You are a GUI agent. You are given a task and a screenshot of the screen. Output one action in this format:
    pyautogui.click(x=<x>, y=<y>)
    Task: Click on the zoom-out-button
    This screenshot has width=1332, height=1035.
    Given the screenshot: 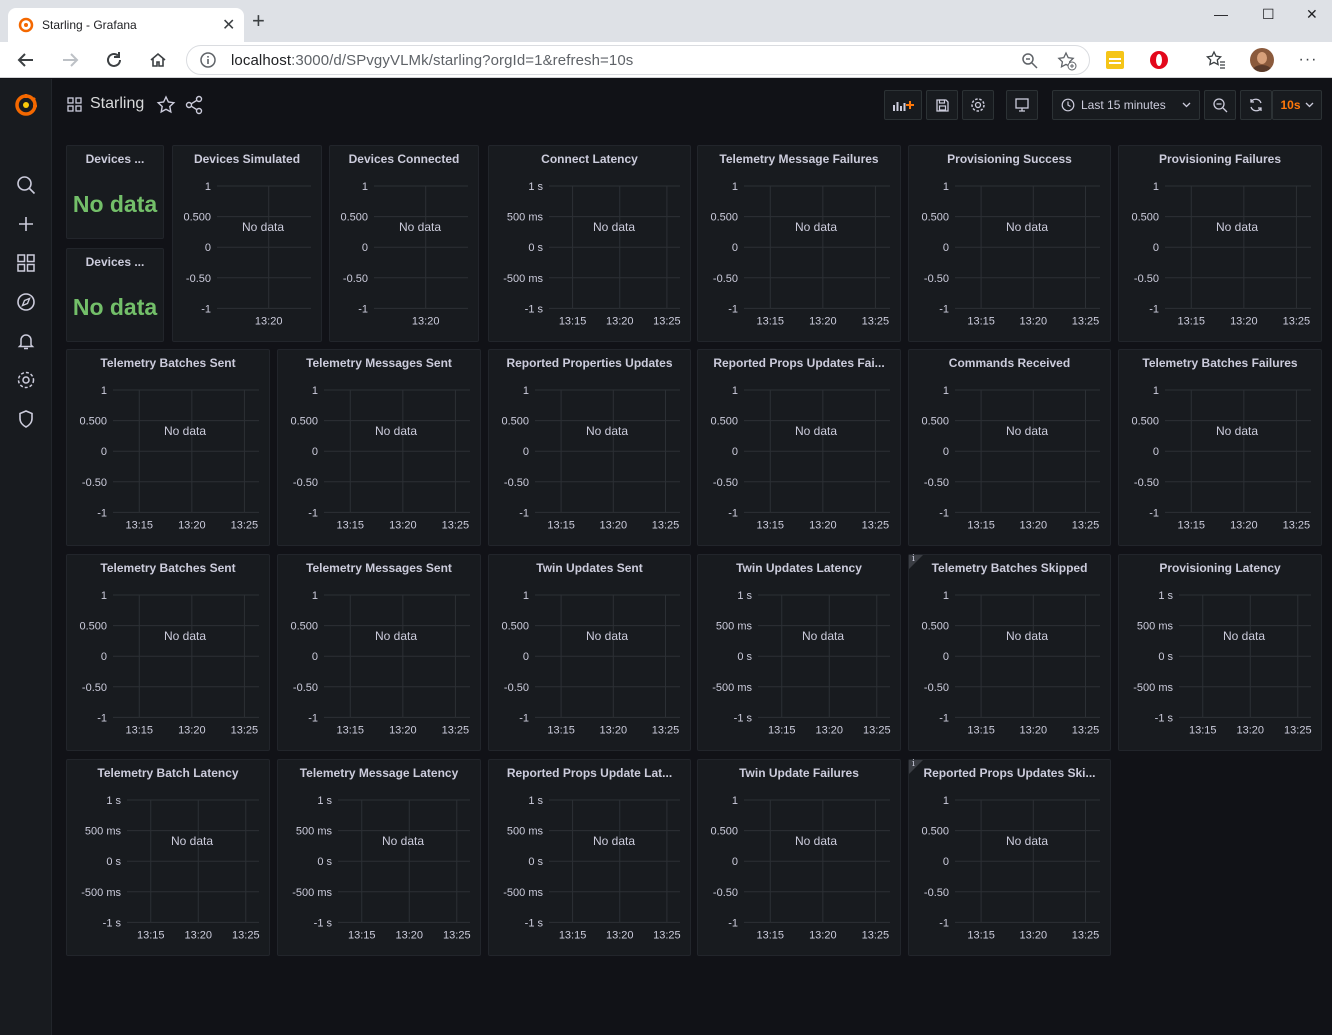 What is the action you would take?
    pyautogui.click(x=1220, y=105)
    